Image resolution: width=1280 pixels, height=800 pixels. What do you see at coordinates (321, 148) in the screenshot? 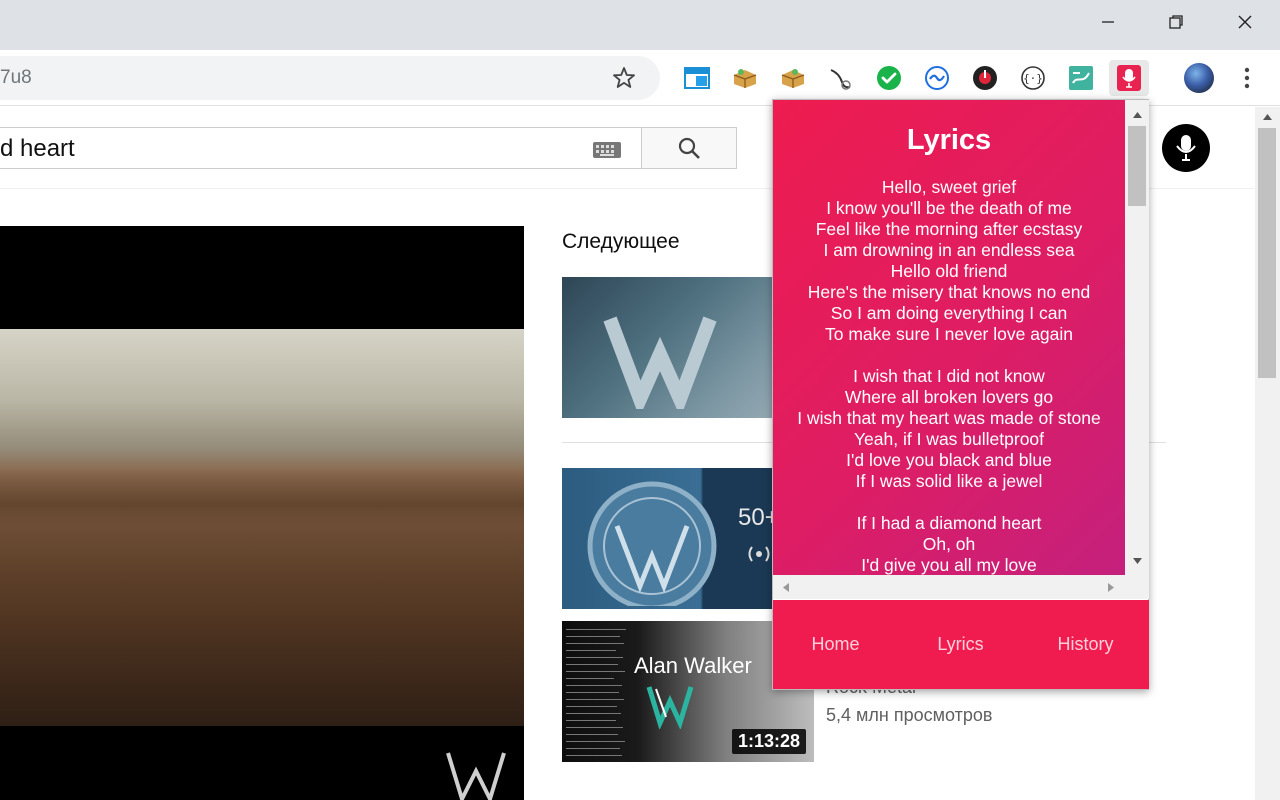
I see `search-input: d heart` at bounding box center [321, 148].